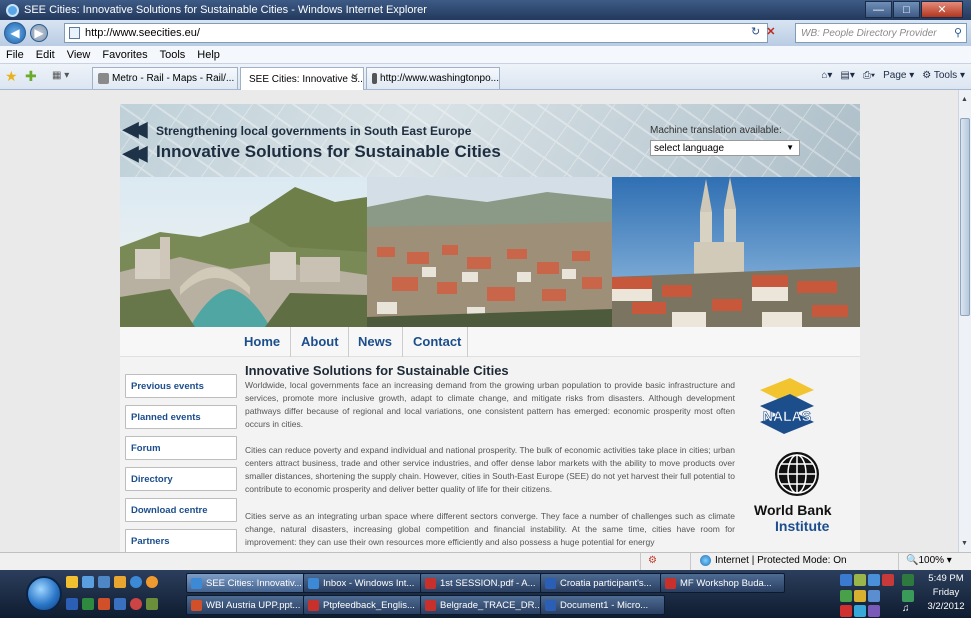 The height and width of the screenshot is (618, 971). Describe the element at coordinates (173, 55) in the screenshot. I see `menu-tools: Tools` at that location.